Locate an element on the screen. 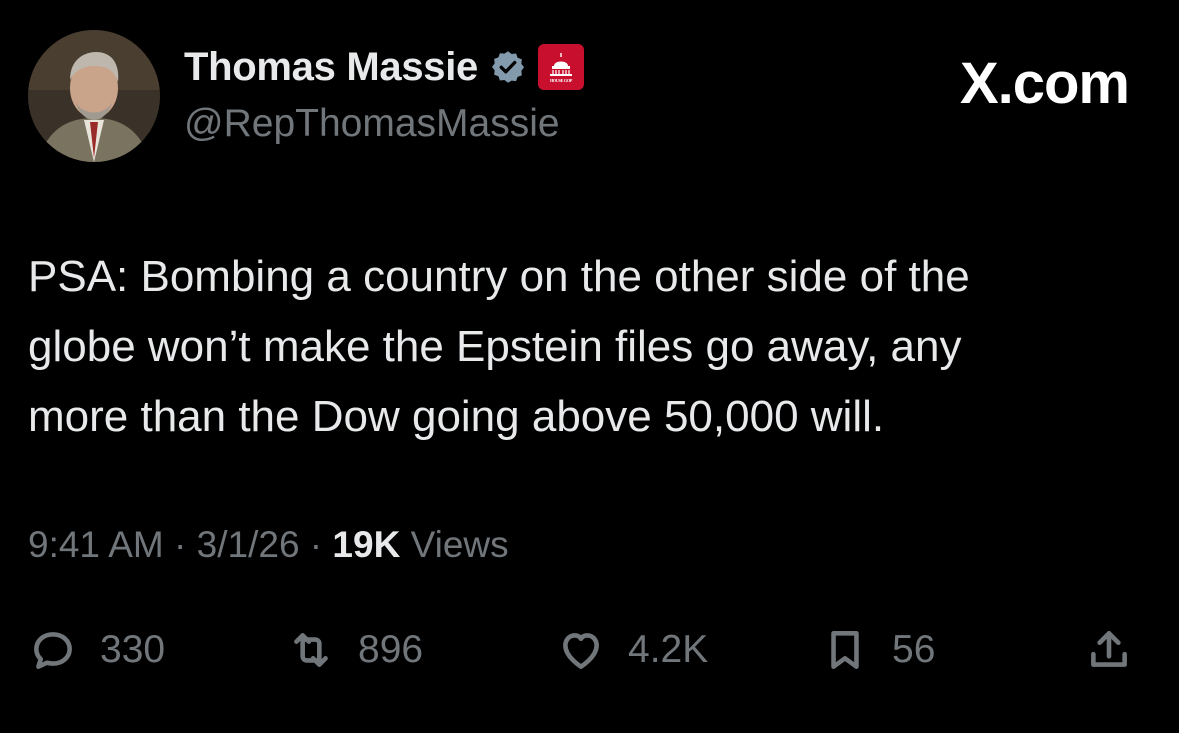 This screenshot has height=733, width=1179. heart-icon is located at coordinates (581, 651).